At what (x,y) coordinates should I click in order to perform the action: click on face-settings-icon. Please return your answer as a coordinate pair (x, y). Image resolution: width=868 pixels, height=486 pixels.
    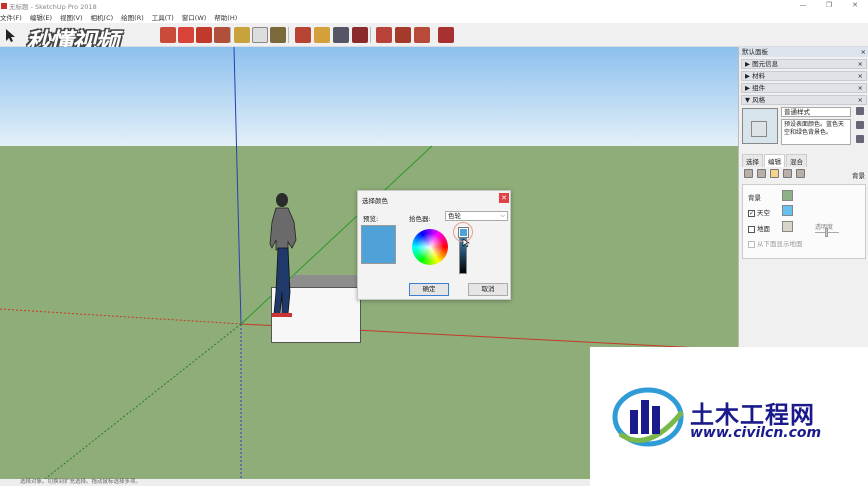
    Looking at the image, I should click on (761, 173).